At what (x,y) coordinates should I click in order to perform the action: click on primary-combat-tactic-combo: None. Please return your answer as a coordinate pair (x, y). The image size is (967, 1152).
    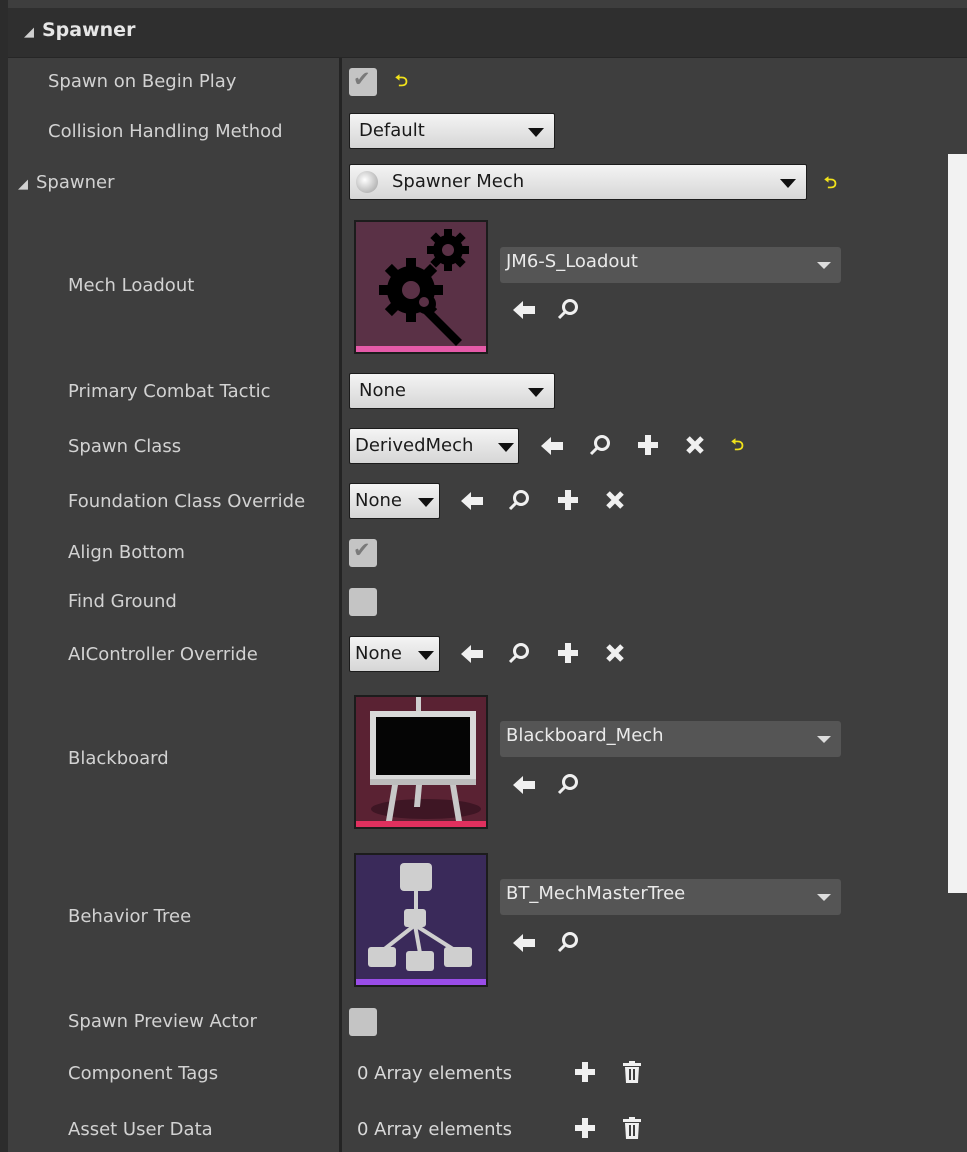
    Looking at the image, I should click on (452, 391).